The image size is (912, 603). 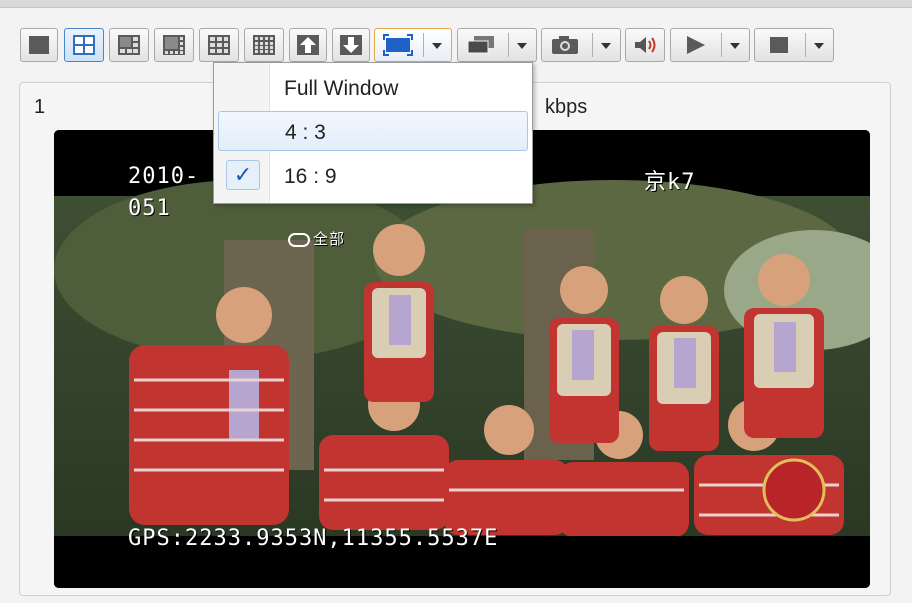 I want to click on arrow-down-icon, so click(x=351, y=45).